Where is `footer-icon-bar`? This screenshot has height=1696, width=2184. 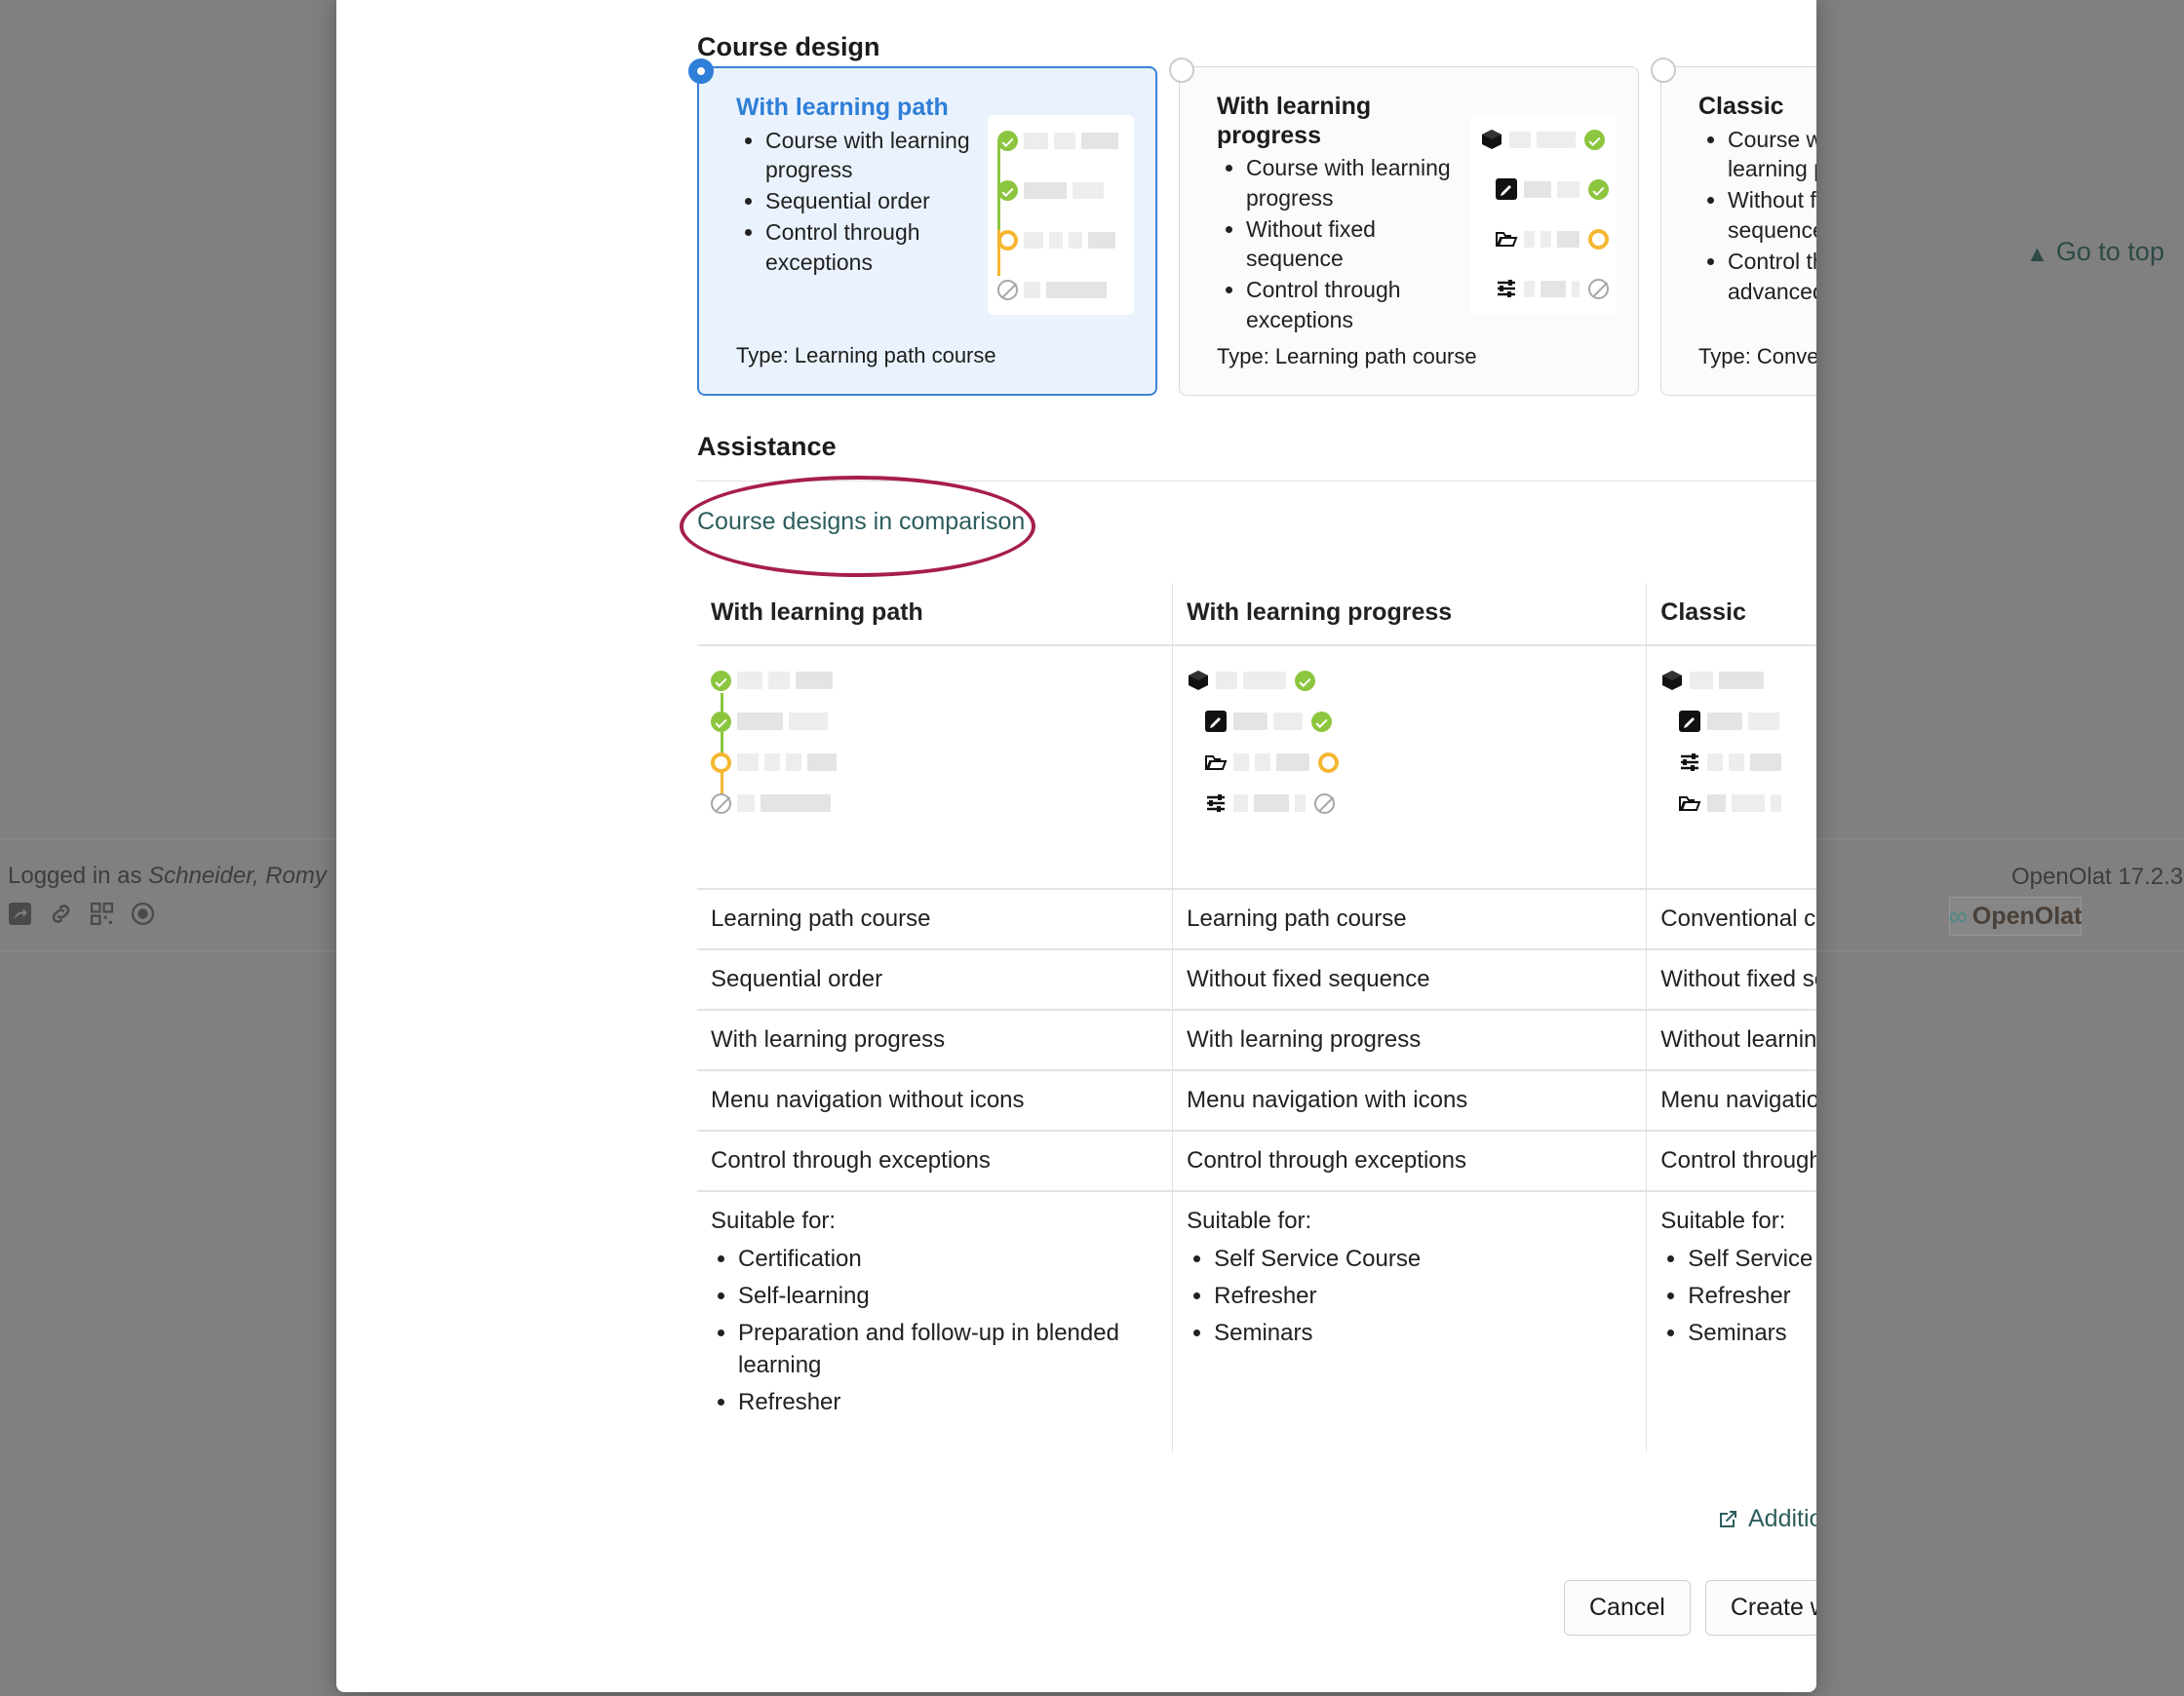
footer-icon-bar is located at coordinates (81, 914).